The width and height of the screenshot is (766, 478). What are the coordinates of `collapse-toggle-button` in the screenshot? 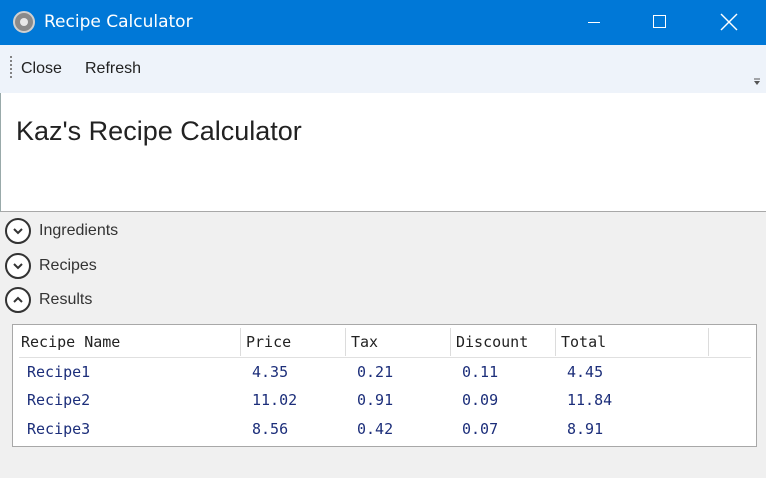 It's located at (18, 300).